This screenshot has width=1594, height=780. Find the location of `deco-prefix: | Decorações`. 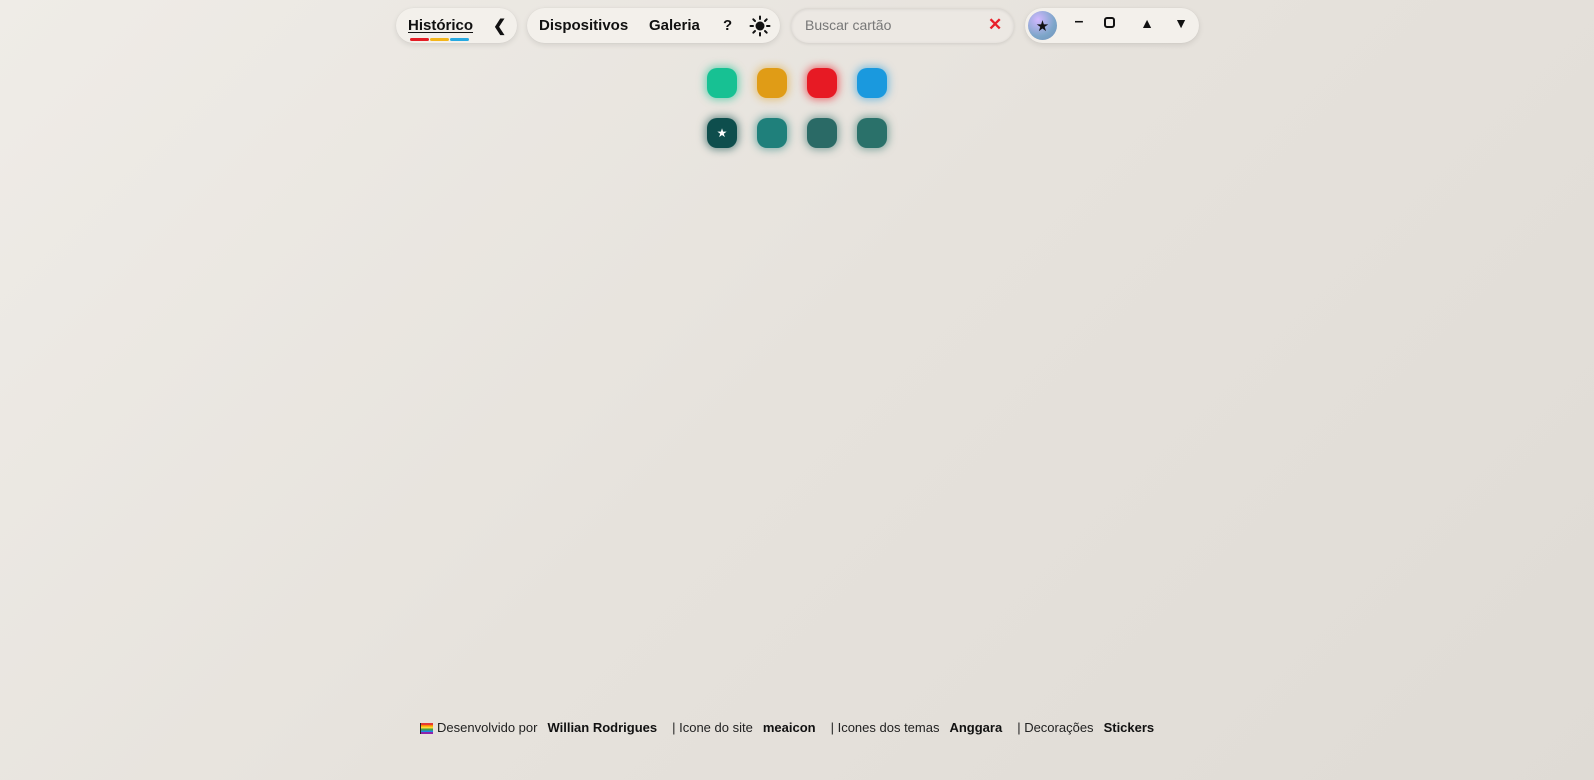

deco-prefix: | Decorações is located at coordinates (1055, 727).